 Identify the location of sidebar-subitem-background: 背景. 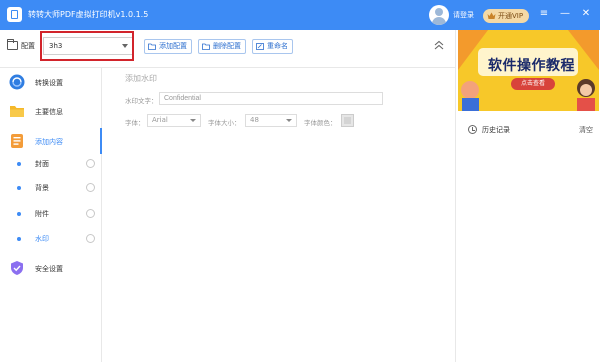
(51, 188).